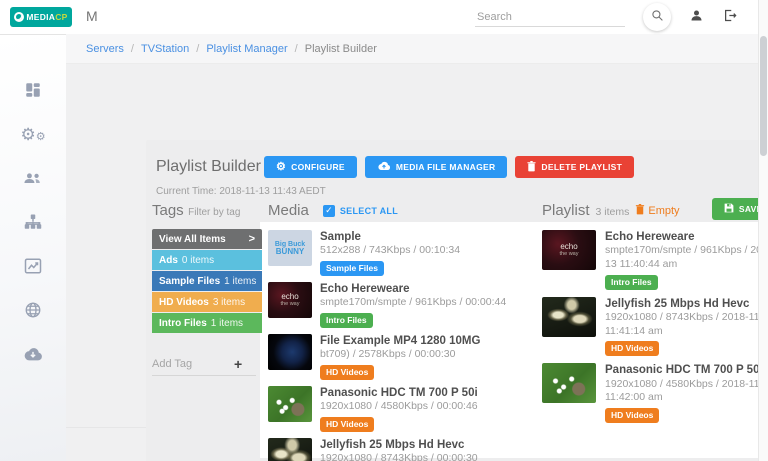  I want to click on media-item-meta: 1920x1080 / 8743Kbps / 00:00:30, so click(399, 456).